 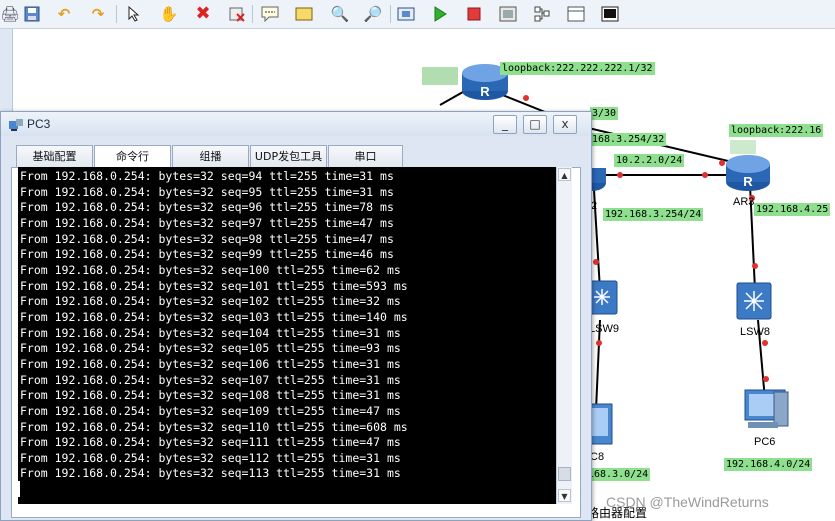 I want to click on tab-serial-port: 串口, so click(x=365, y=156).